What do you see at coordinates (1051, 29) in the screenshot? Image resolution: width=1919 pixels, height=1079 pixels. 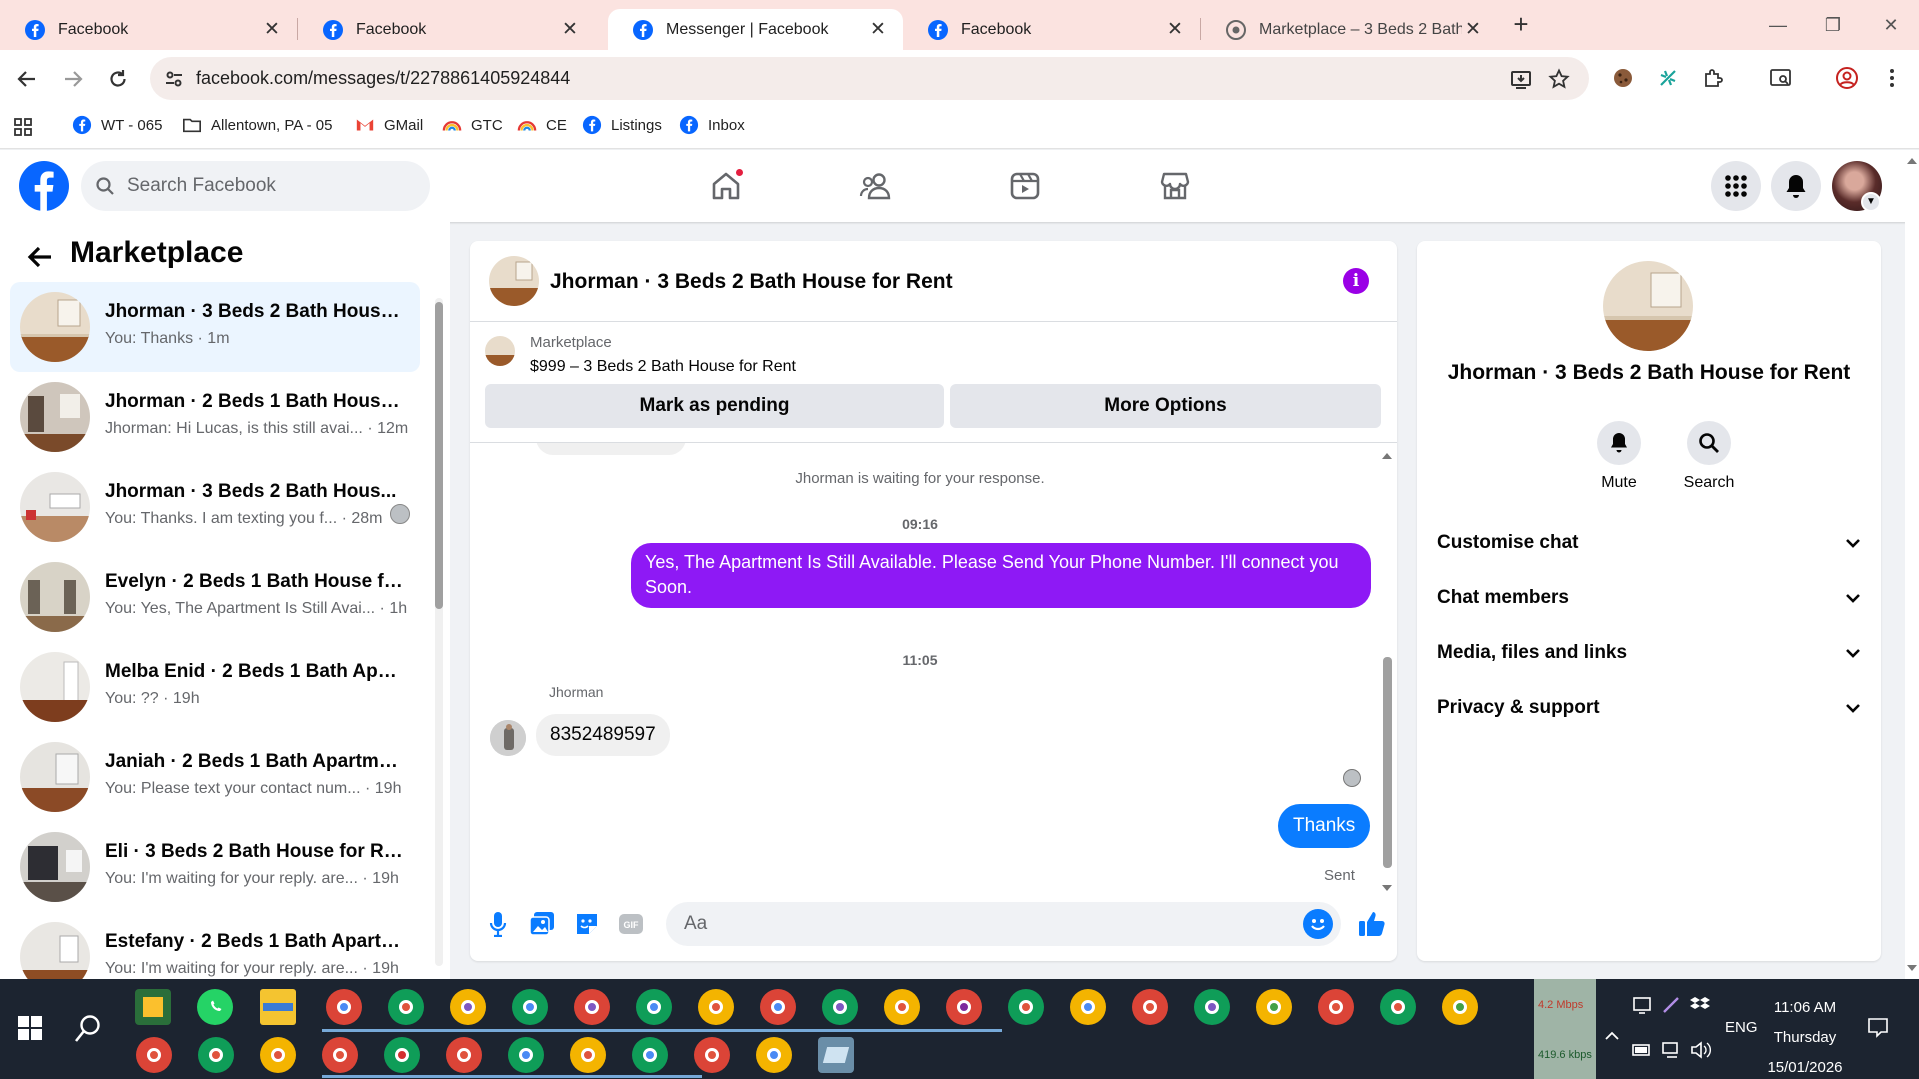 I see `browser-tab-facebook-3: Facebook ✕` at bounding box center [1051, 29].